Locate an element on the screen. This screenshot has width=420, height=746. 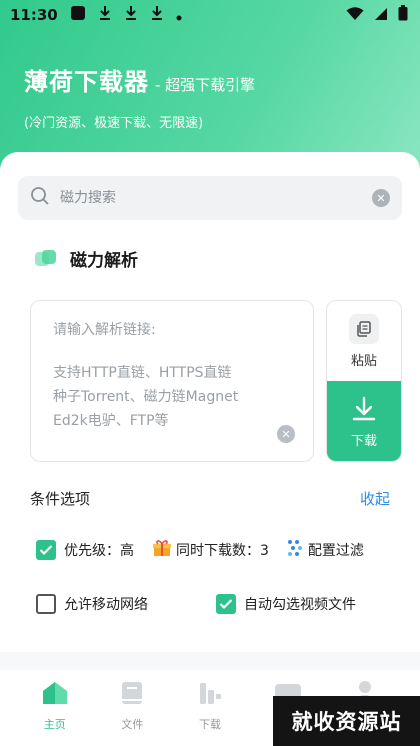
search-icon is located at coordinates (40, 198).